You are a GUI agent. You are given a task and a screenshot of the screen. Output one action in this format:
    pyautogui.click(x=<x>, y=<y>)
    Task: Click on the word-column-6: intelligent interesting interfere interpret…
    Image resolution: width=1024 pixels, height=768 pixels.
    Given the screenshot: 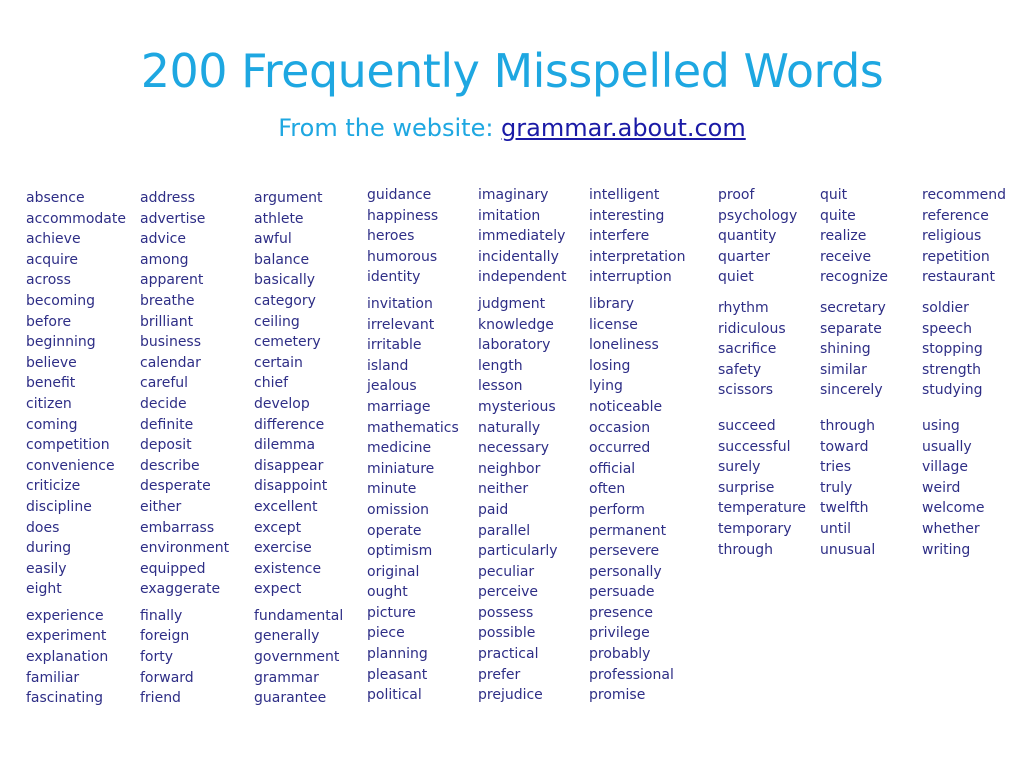 What is the action you would take?
    pyautogui.click(x=637, y=445)
    